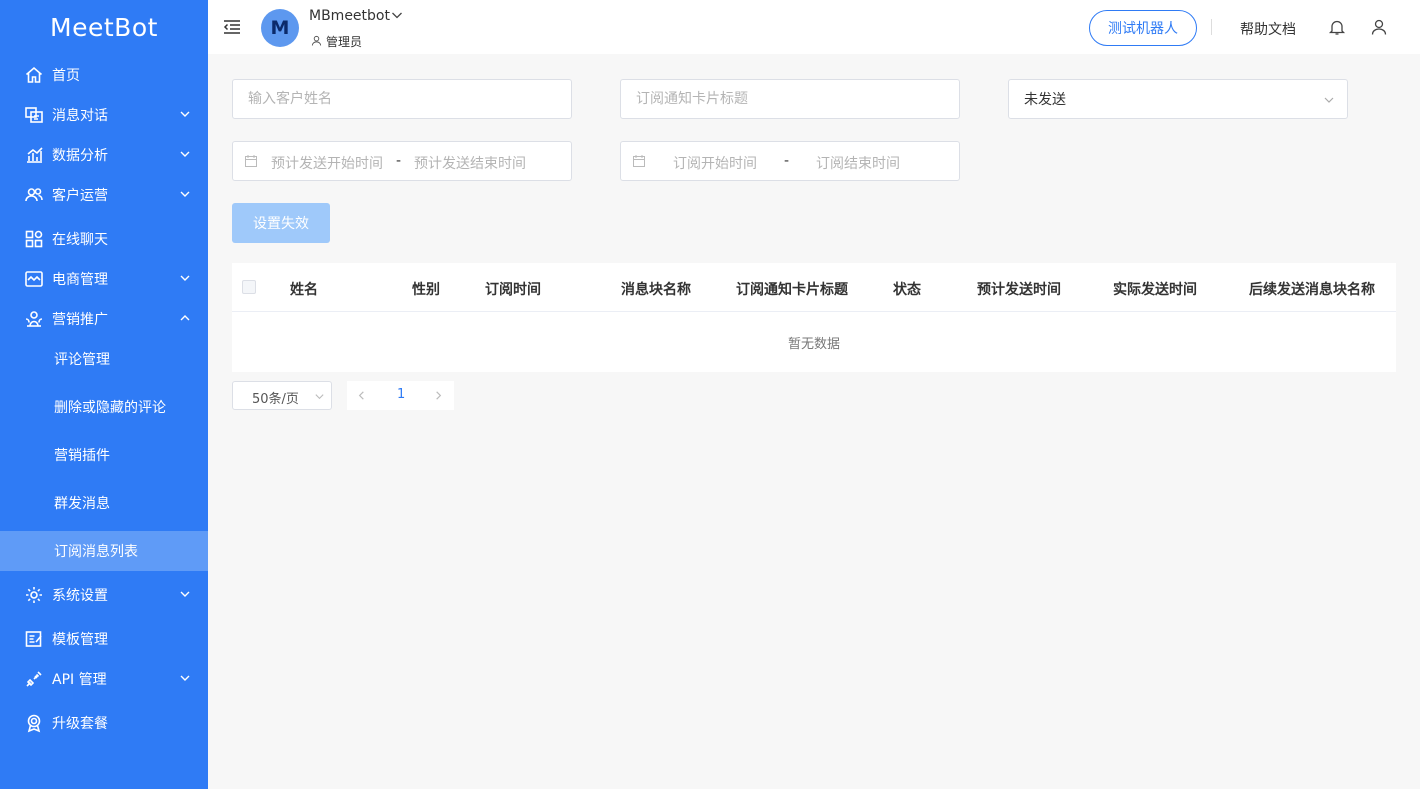 The image size is (1420, 789). I want to click on subscribe-range: 订阅开始时间 - 订阅结束时间, so click(790, 161).